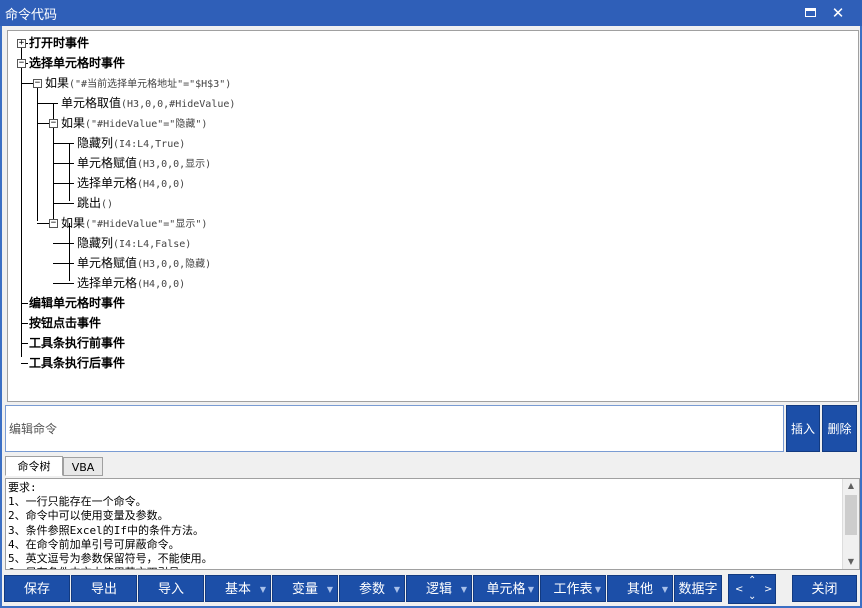 The image size is (862, 608). Describe the element at coordinates (88, 516) in the screenshot. I see `requirement-line: 2、命令中可以使用变量及参数。` at that location.